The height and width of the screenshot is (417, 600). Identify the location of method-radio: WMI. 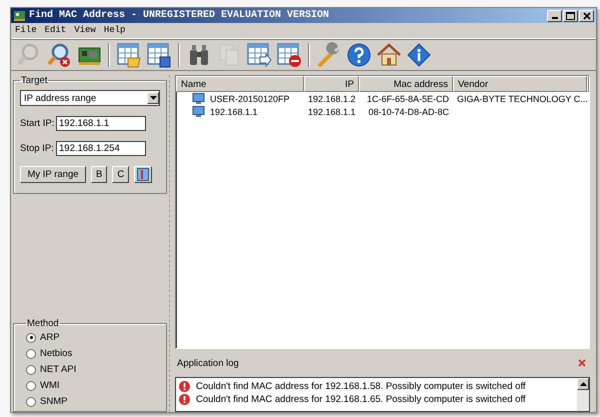
(93, 385).